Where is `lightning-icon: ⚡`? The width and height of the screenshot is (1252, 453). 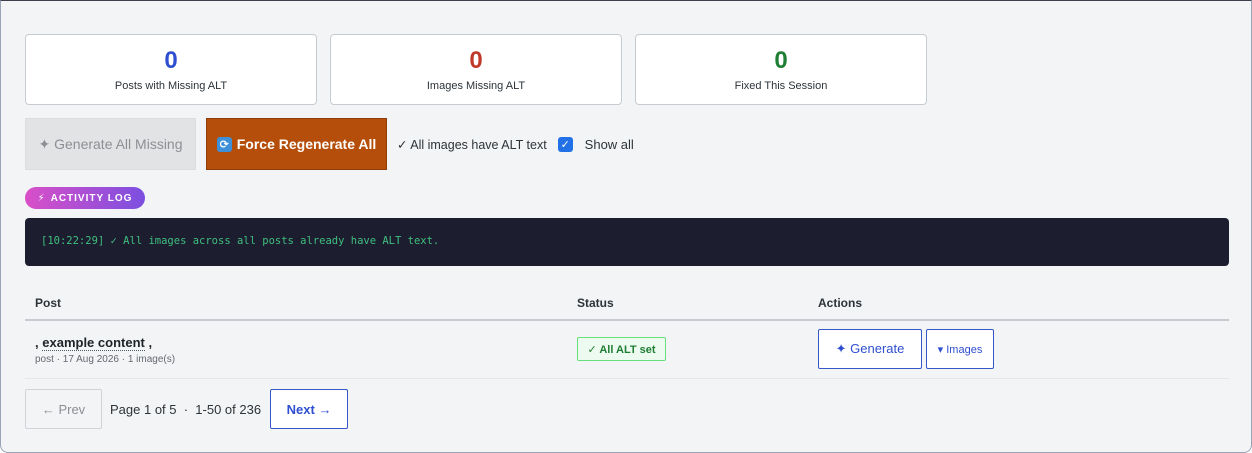
lightning-icon: ⚡ is located at coordinates (41, 198).